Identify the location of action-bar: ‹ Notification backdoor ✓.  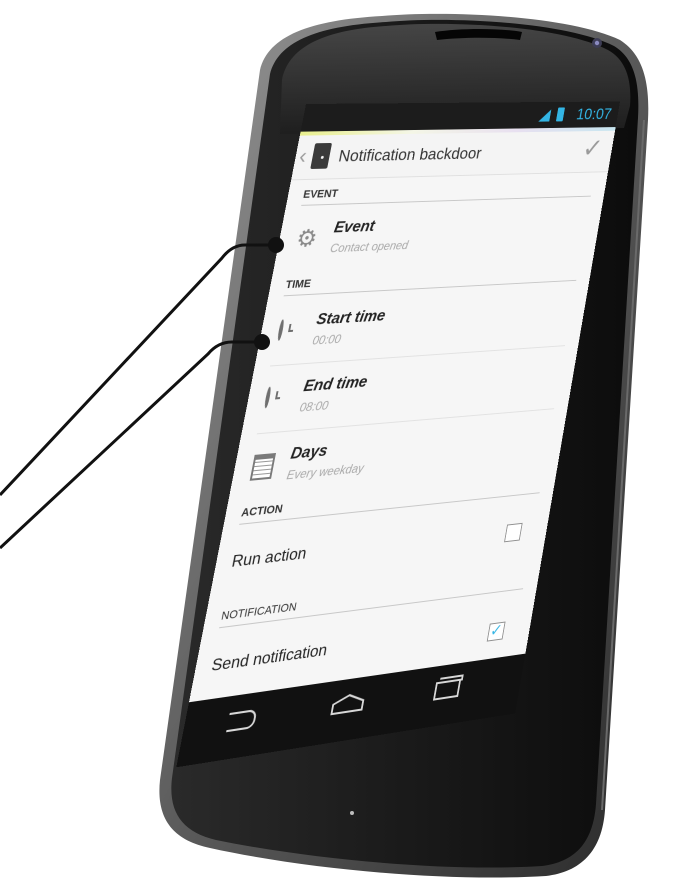
(453, 155).